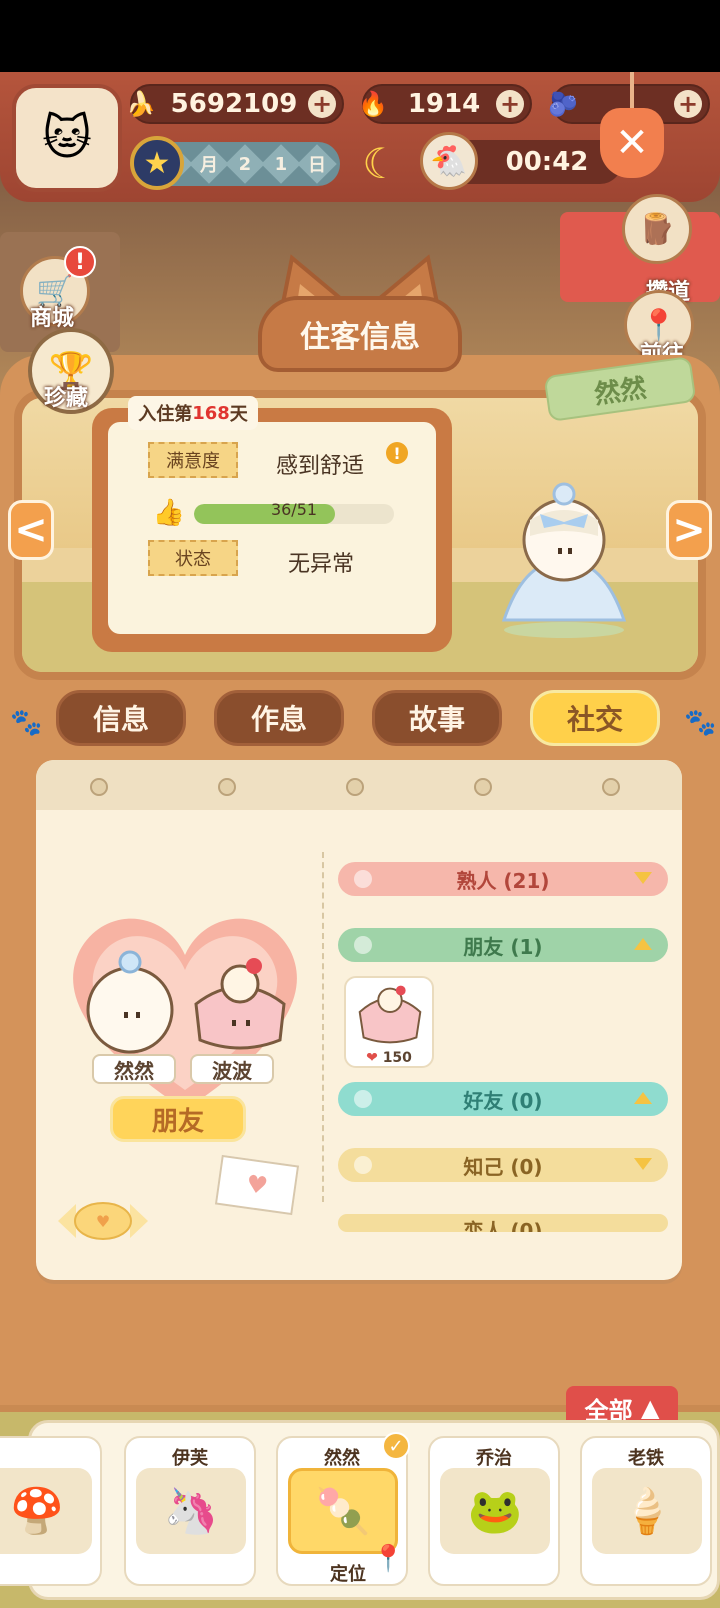 Image resolution: width=720 pixels, height=1608 pixels. I want to click on next-guest-button: >, so click(689, 530).